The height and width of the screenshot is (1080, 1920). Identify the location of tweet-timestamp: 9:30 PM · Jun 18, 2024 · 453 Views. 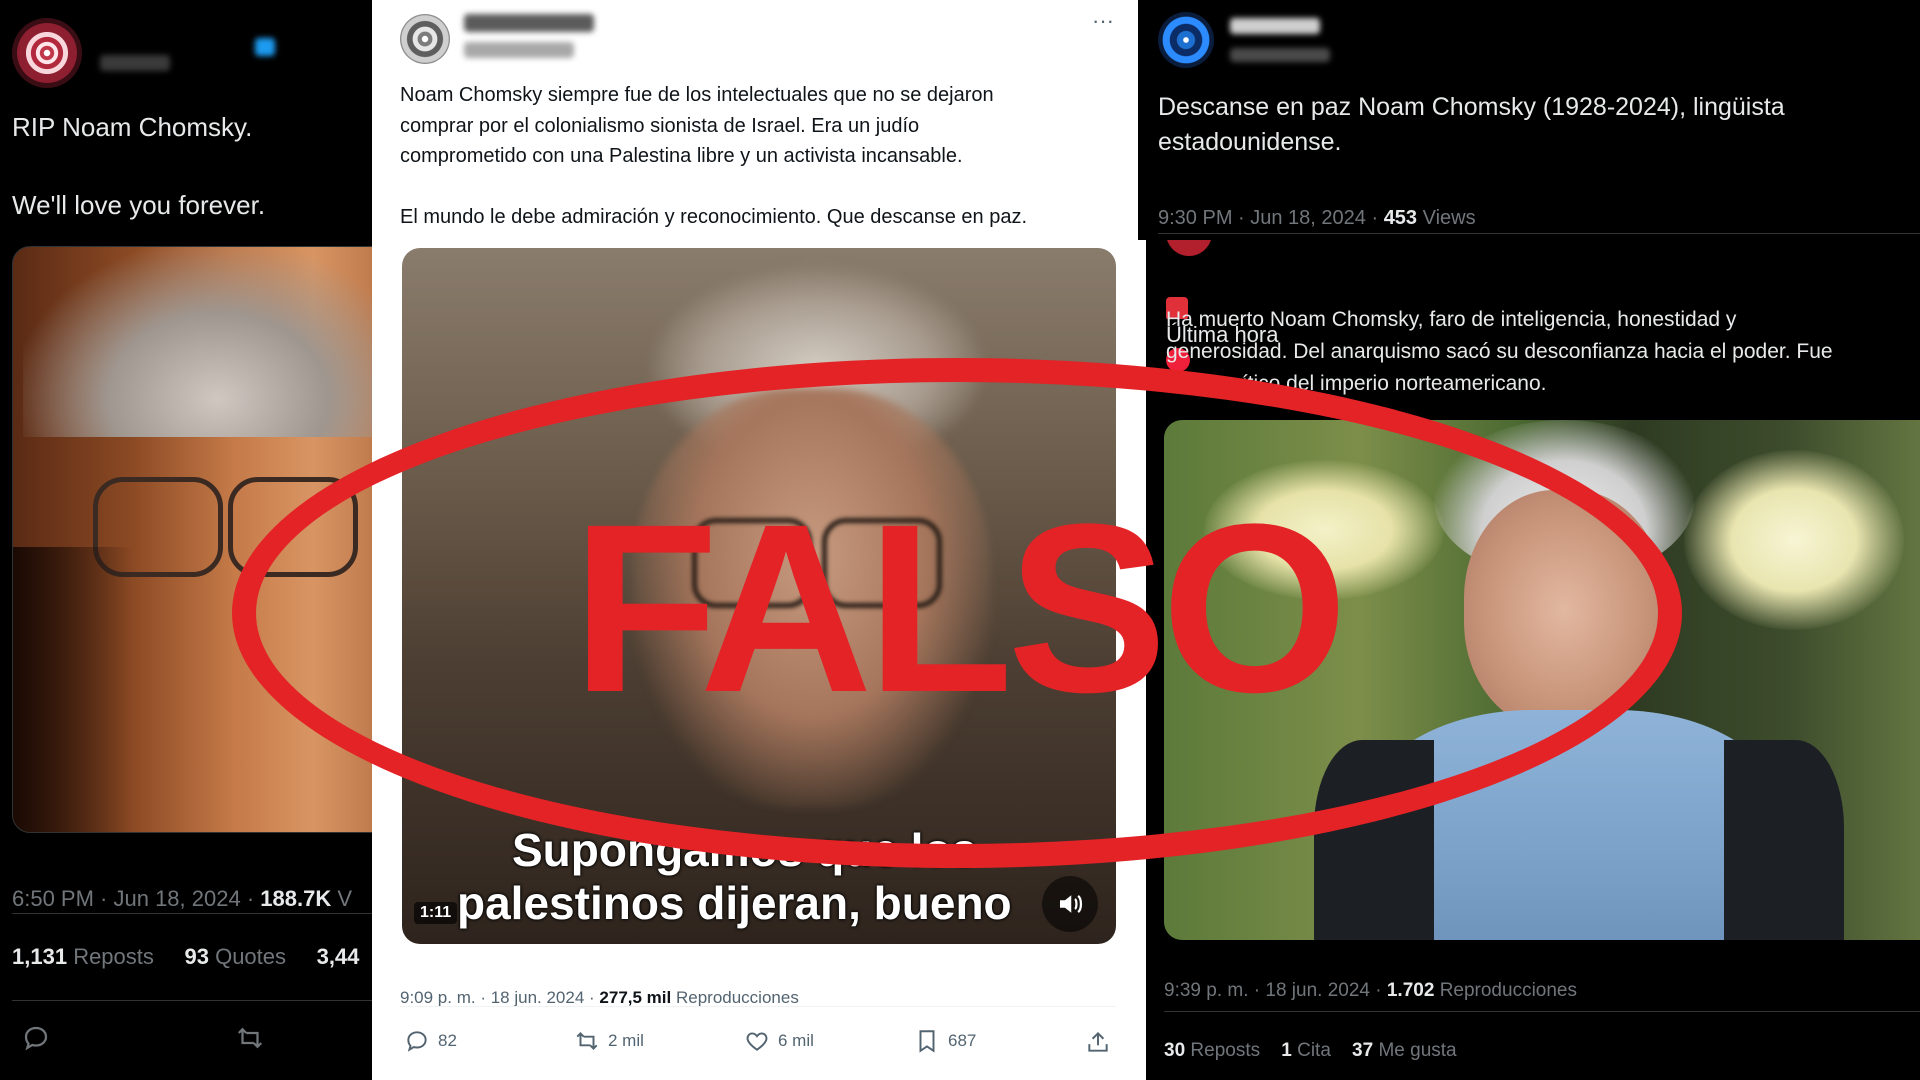
(1317, 218).